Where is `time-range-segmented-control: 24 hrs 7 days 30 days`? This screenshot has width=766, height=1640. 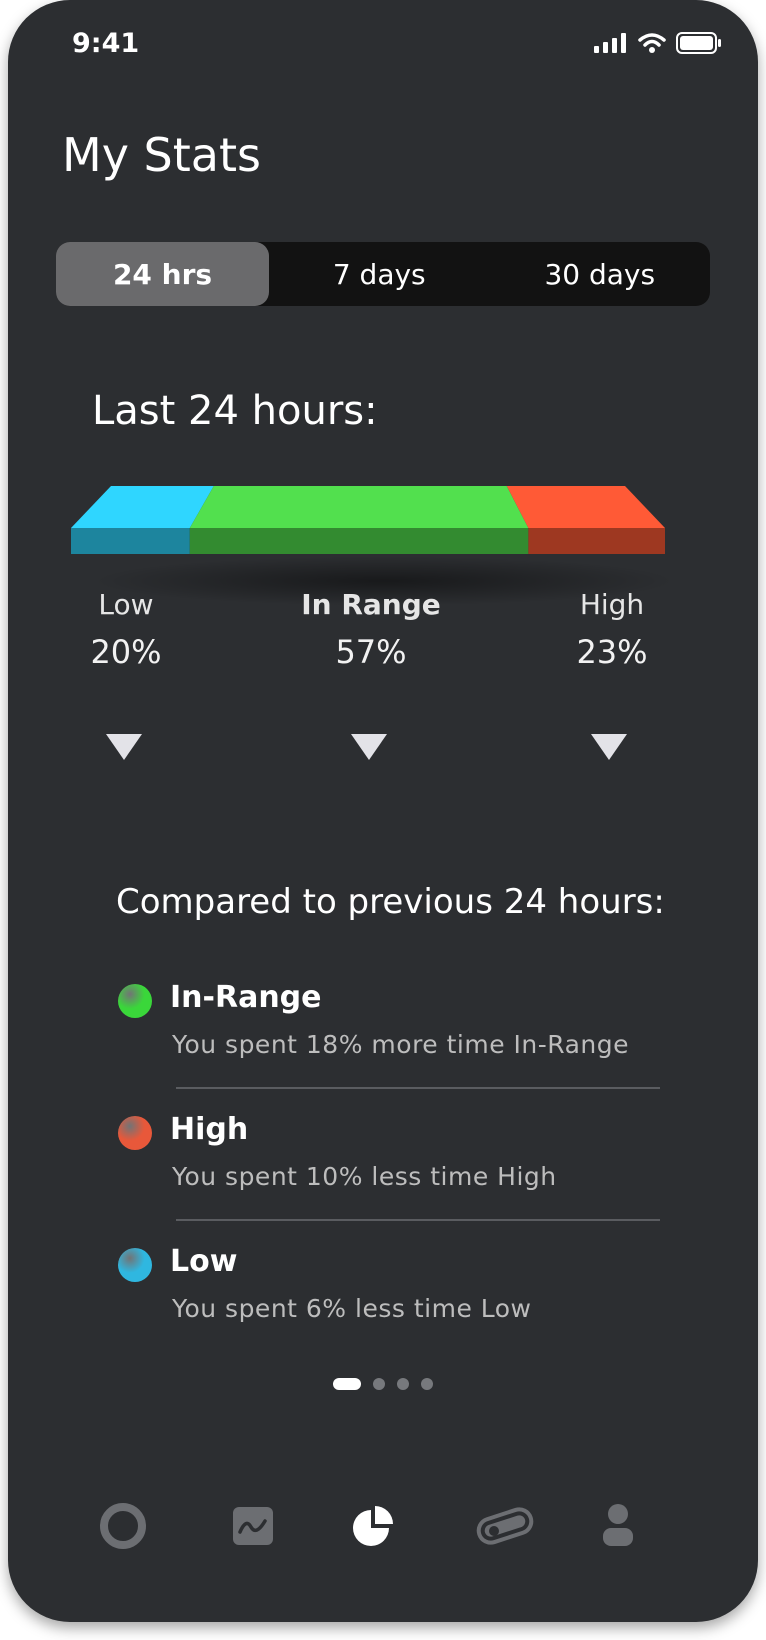 time-range-segmented-control: 24 hrs 7 days 30 days is located at coordinates (383, 274).